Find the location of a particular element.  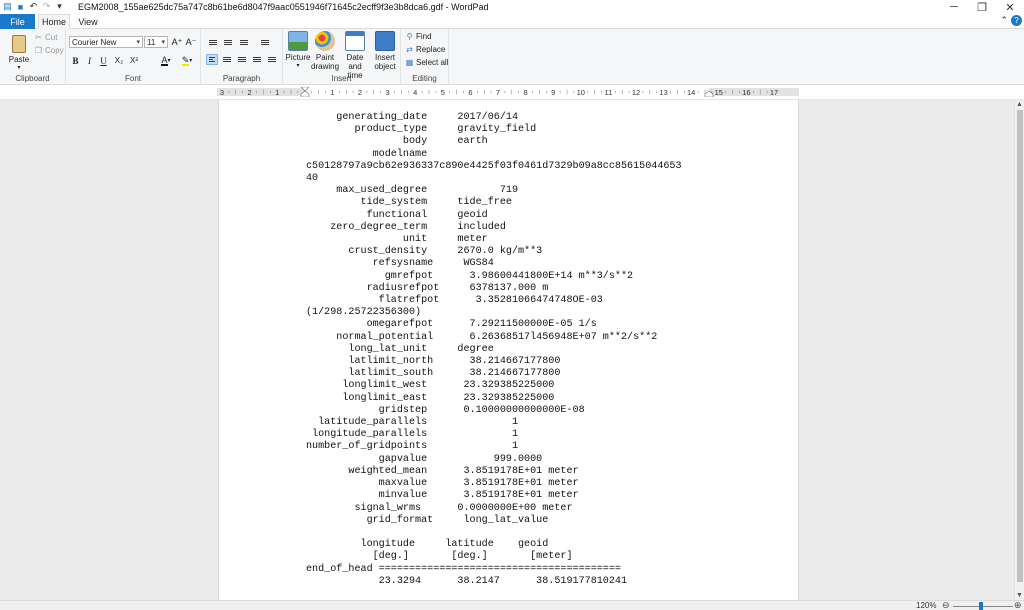

collapse-ribbon-icon: ⌃ is located at coordinates (1004, 20).